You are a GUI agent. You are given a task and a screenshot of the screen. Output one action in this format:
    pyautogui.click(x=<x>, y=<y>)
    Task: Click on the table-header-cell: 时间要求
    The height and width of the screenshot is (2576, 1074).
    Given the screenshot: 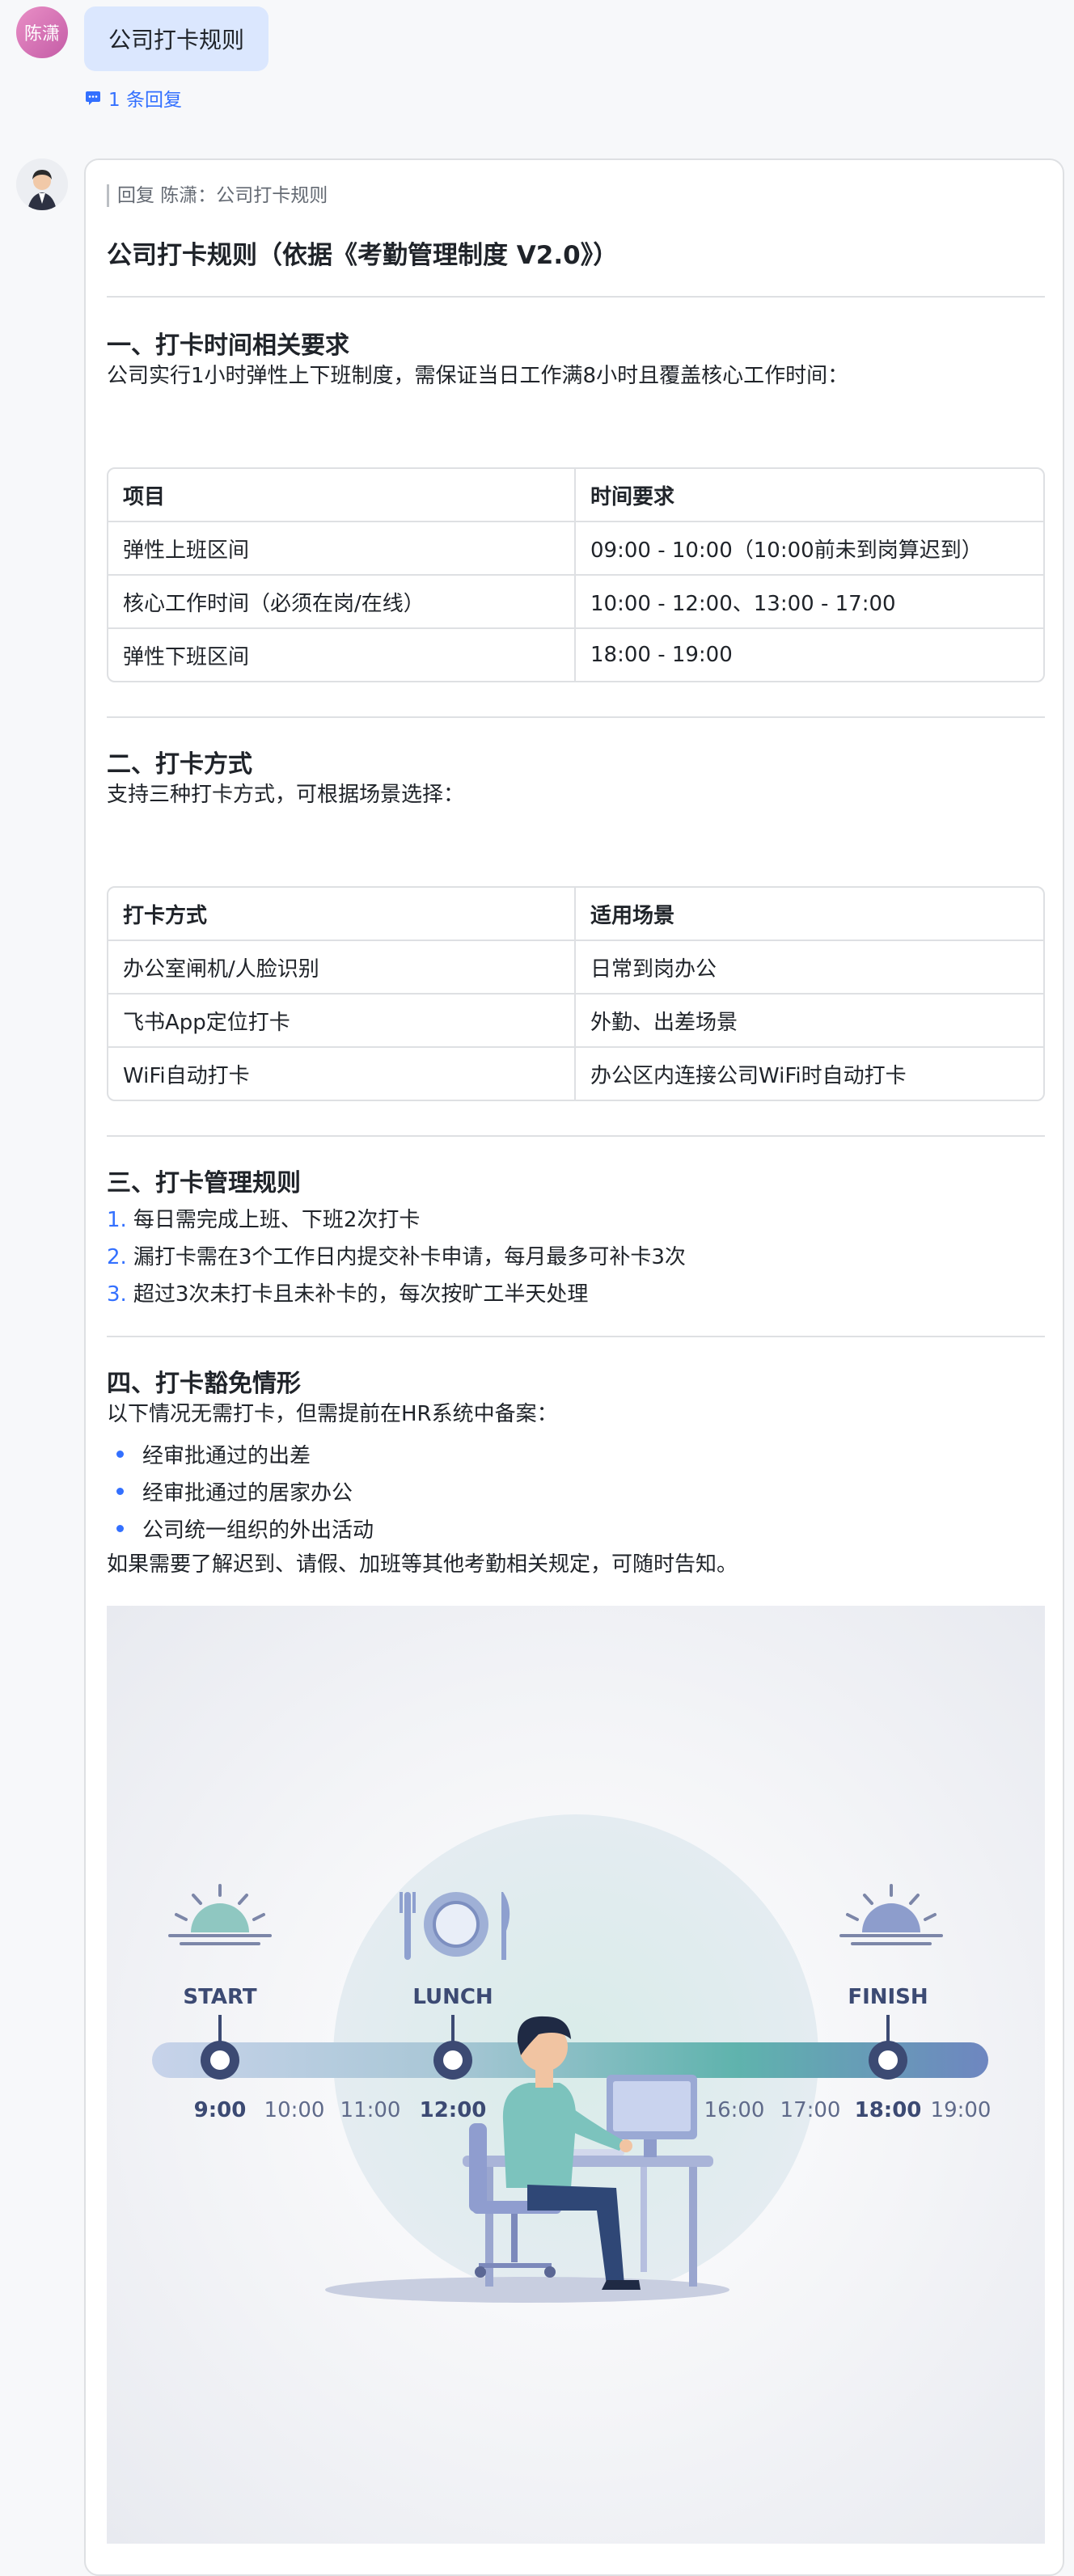 What is the action you would take?
    pyautogui.click(x=809, y=495)
    